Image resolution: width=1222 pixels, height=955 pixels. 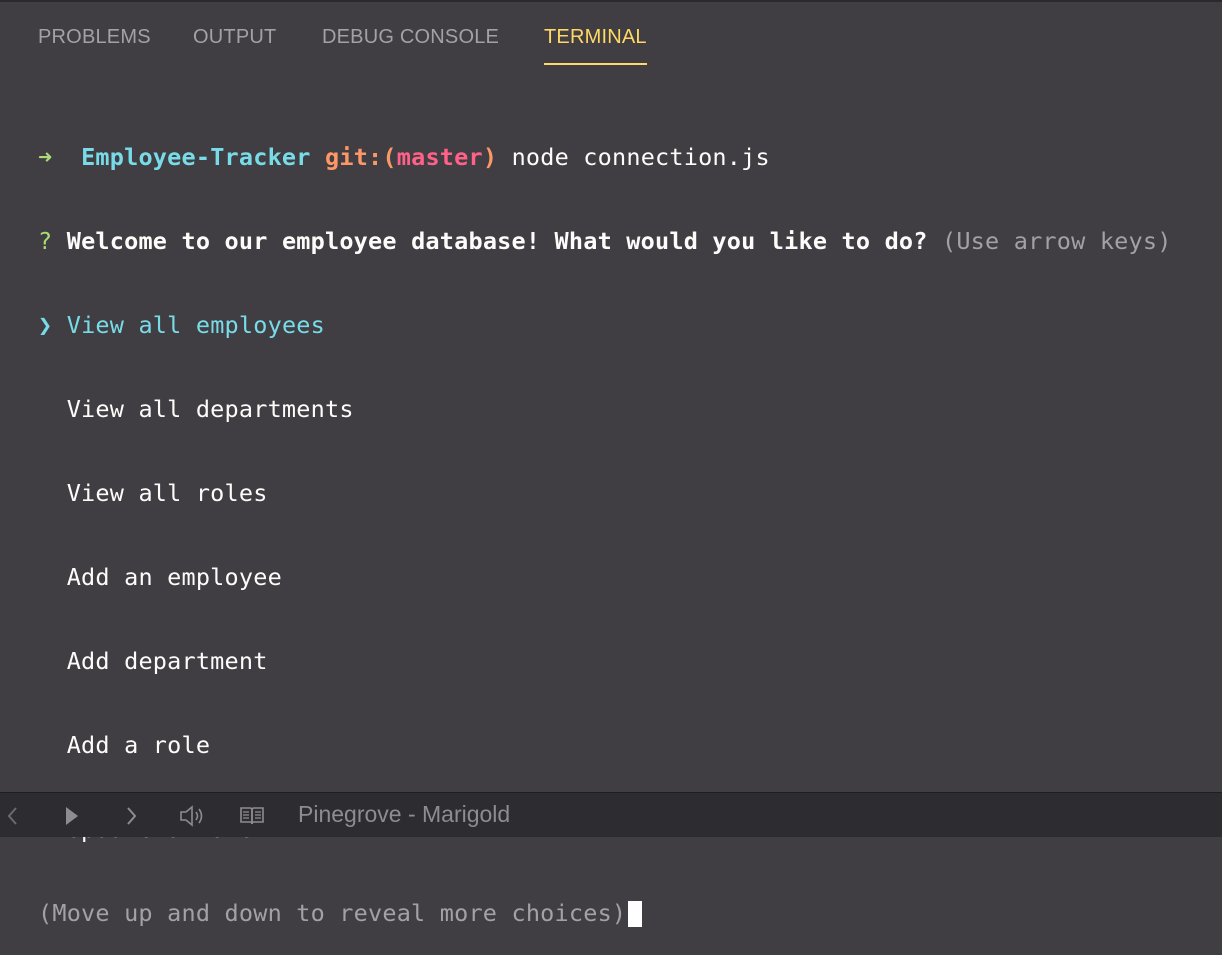 What do you see at coordinates (193, 816) in the screenshot?
I see `speaker-icon` at bounding box center [193, 816].